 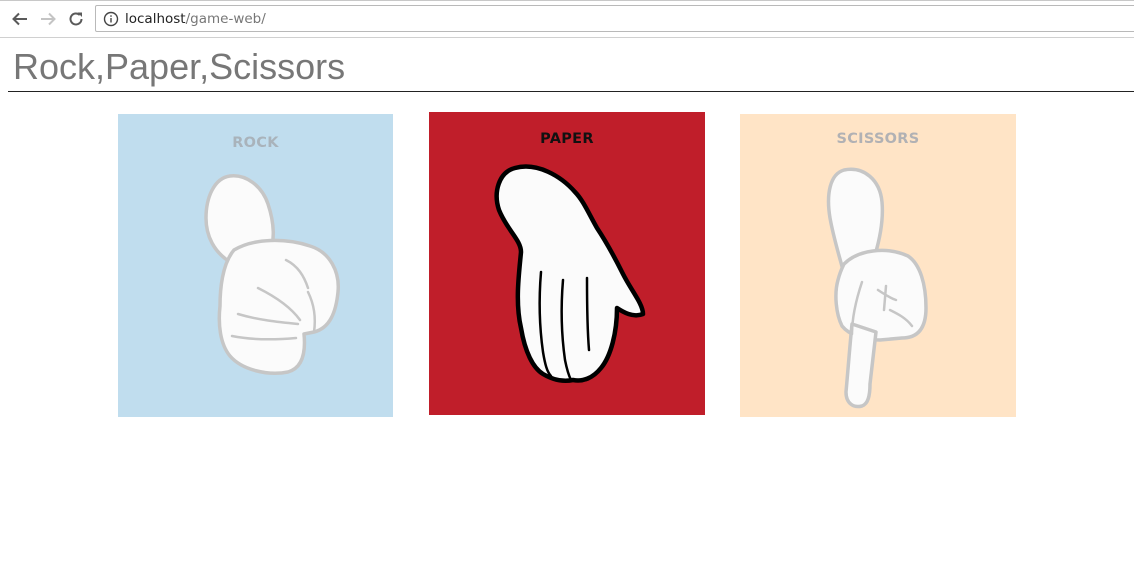 What do you see at coordinates (571, 91) in the screenshot?
I see `title-divider` at bounding box center [571, 91].